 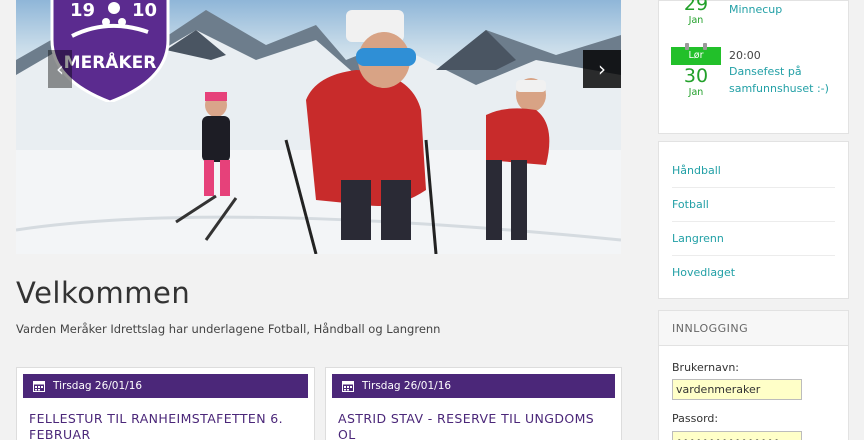 What do you see at coordinates (753, 375) in the screenshot?
I see `login-panel: INNLOGGING Brukernavn: Passord:` at bounding box center [753, 375].